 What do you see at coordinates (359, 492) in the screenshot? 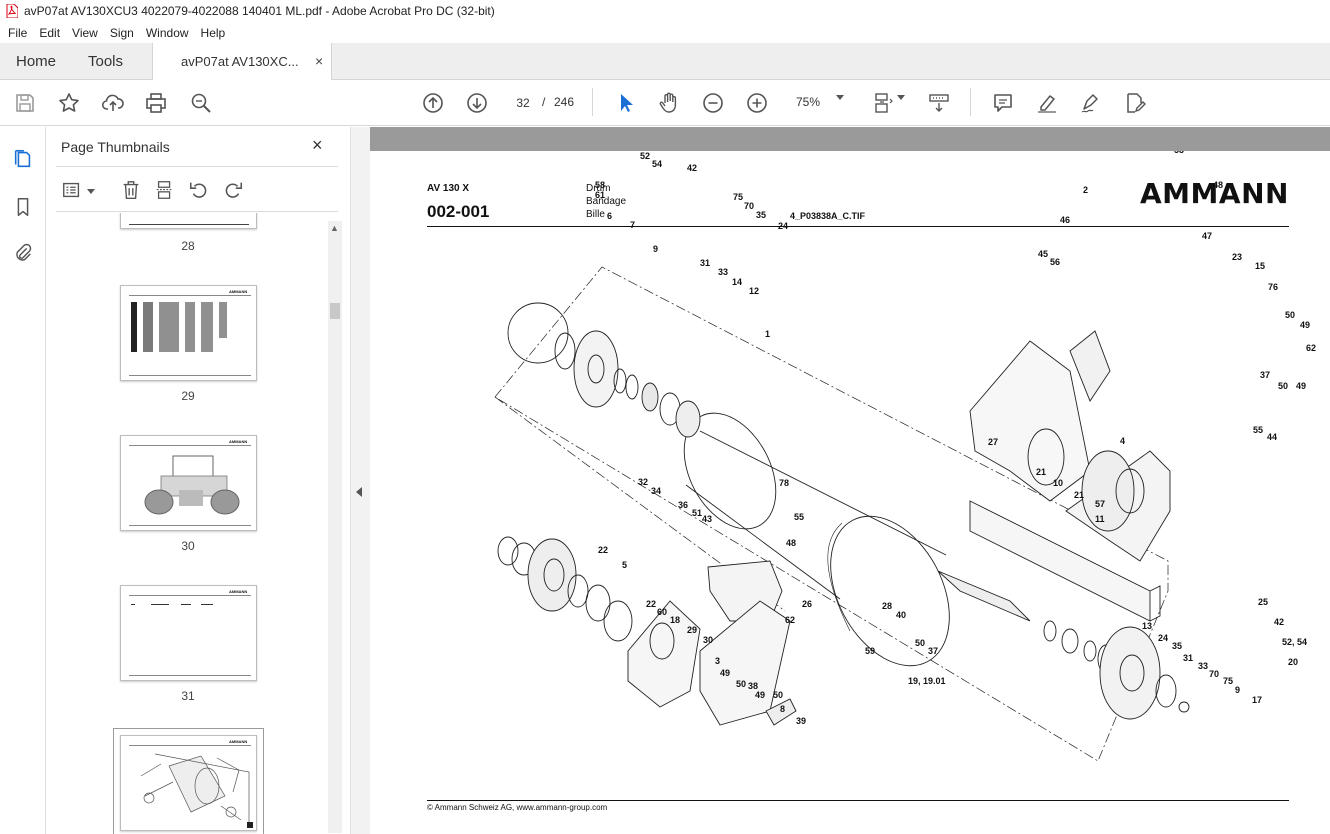
I see `collapse-panel-icon` at bounding box center [359, 492].